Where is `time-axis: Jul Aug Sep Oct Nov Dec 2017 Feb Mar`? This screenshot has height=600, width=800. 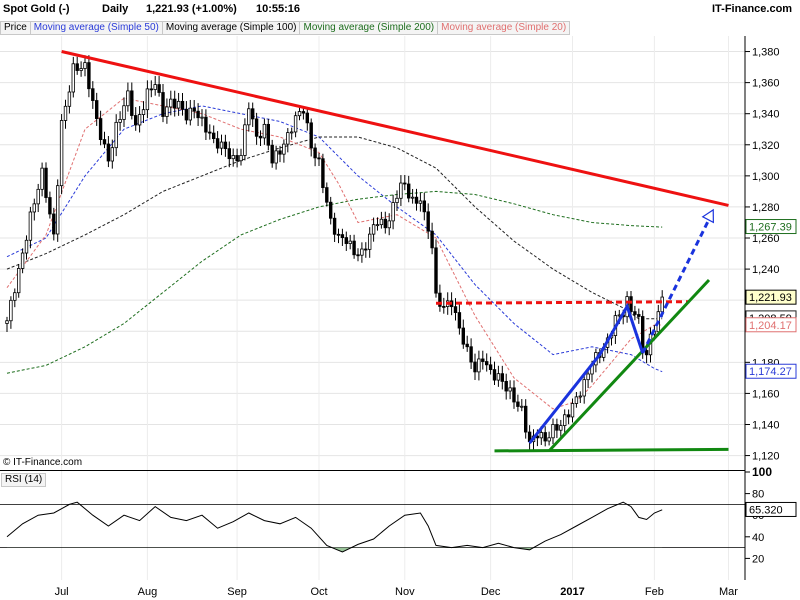
time-axis: Jul Aug Sep Oct Nov Dec 2017 Feb Mar is located at coordinates (397, 592).